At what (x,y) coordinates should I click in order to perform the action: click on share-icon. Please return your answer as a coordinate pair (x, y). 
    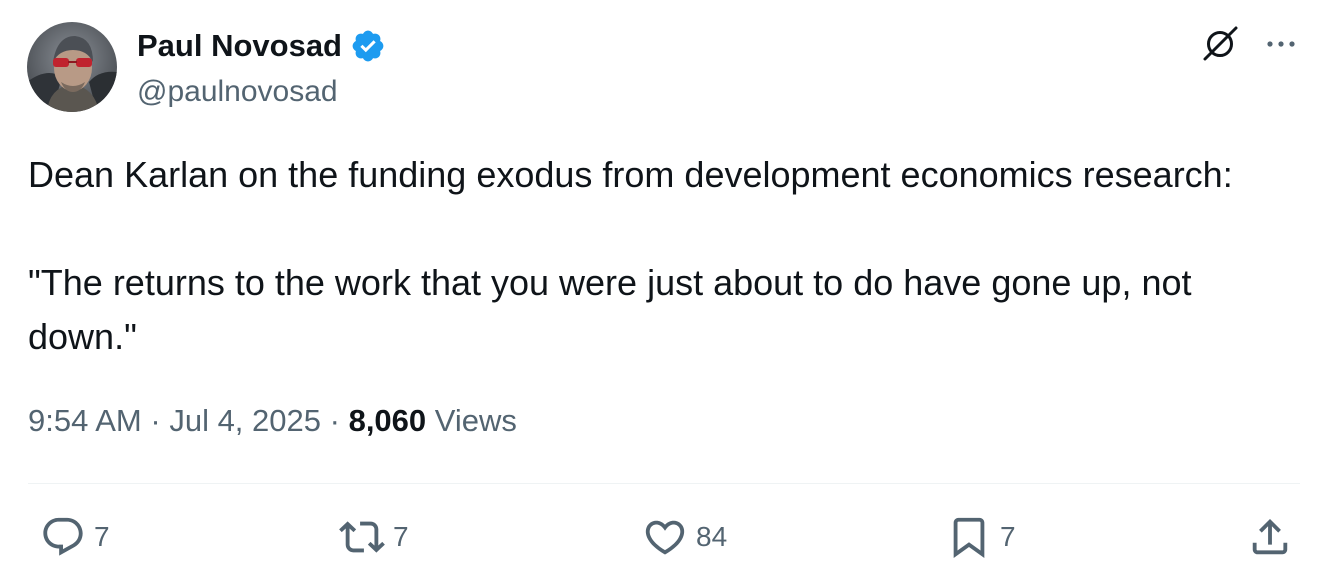
    Looking at the image, I should click on (1270, 536).